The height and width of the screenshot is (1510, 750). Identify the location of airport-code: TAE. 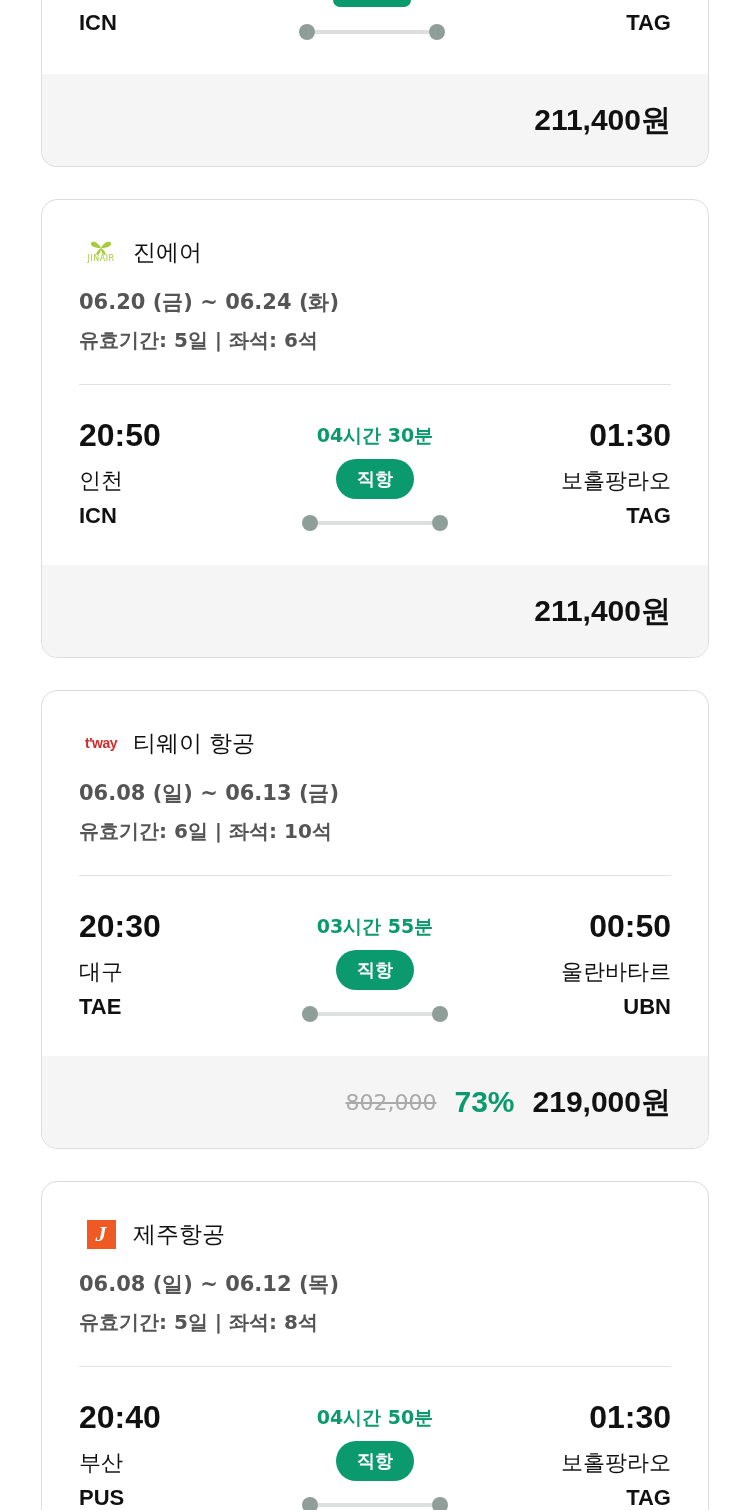
(100, 1007).